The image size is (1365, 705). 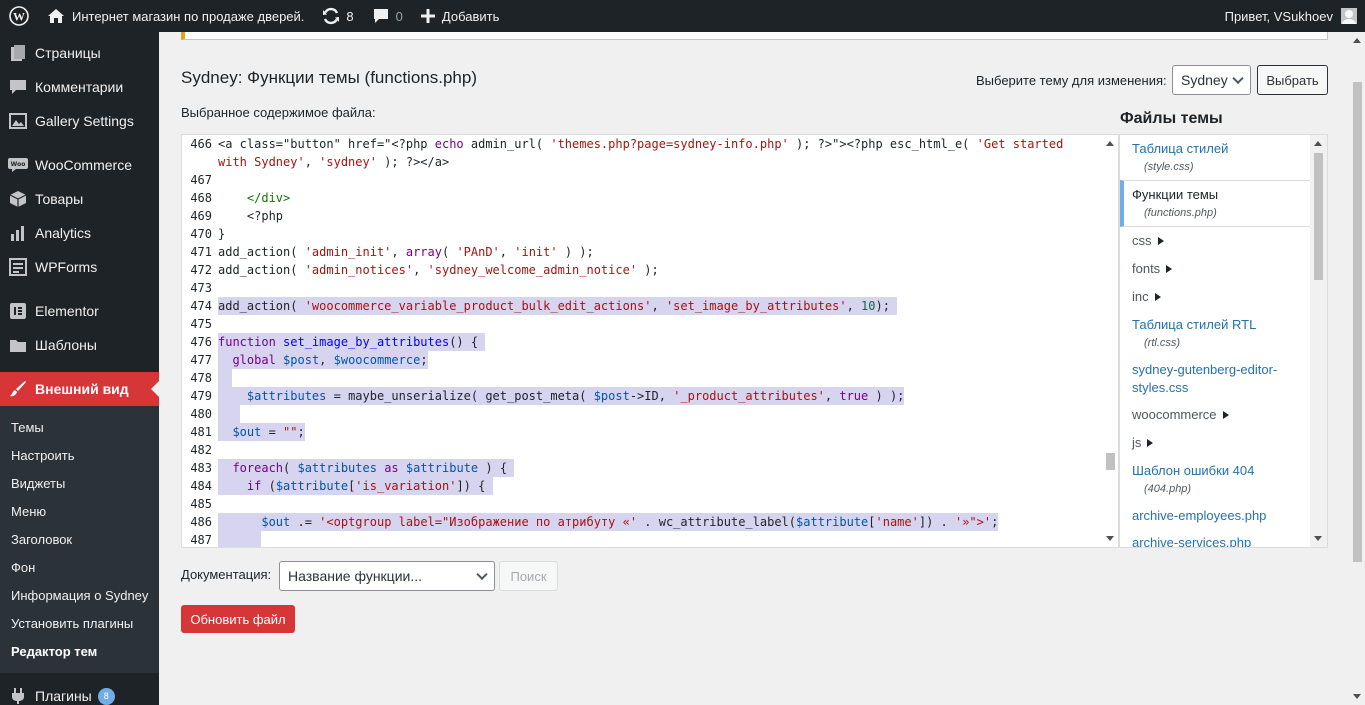 I want to click on theme-select: Sydney, so click(x=1211, y=80).